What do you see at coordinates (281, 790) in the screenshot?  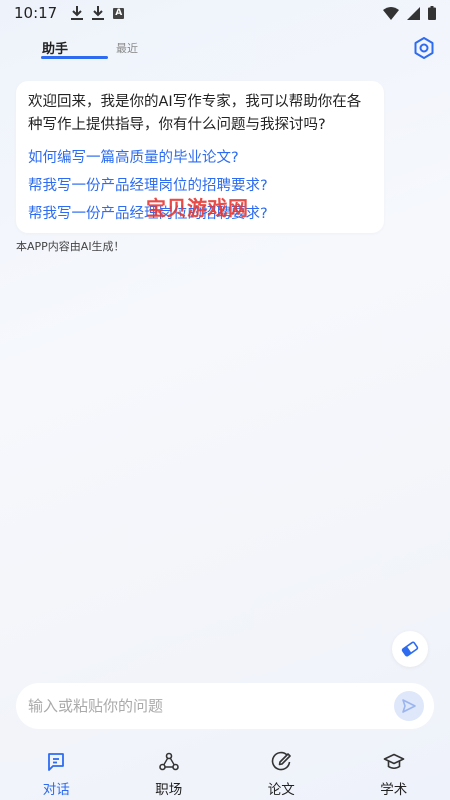 I see `nav-label: 论文` at bounding box center [281, 790].